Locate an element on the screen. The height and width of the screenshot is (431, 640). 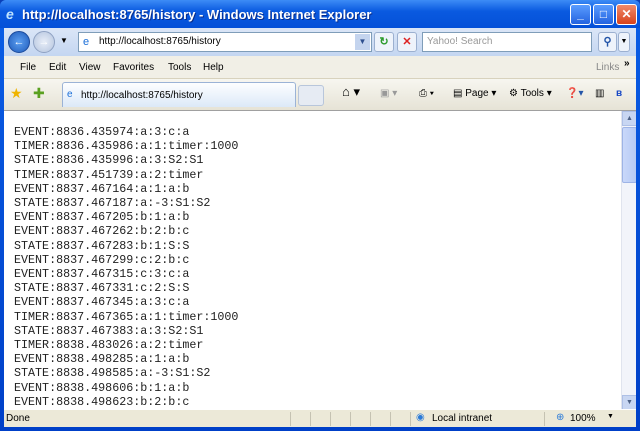
log-line: EVENT:8837.467345:a:3:c:a is located at coordinates (102, 302).